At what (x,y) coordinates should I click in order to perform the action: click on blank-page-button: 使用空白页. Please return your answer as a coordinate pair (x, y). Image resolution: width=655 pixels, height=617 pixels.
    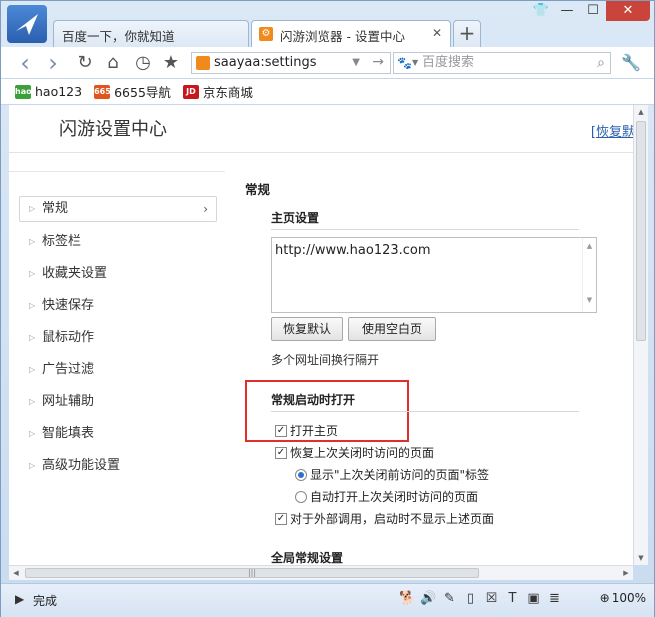
    Looking at the image, I should click on (392, 329).